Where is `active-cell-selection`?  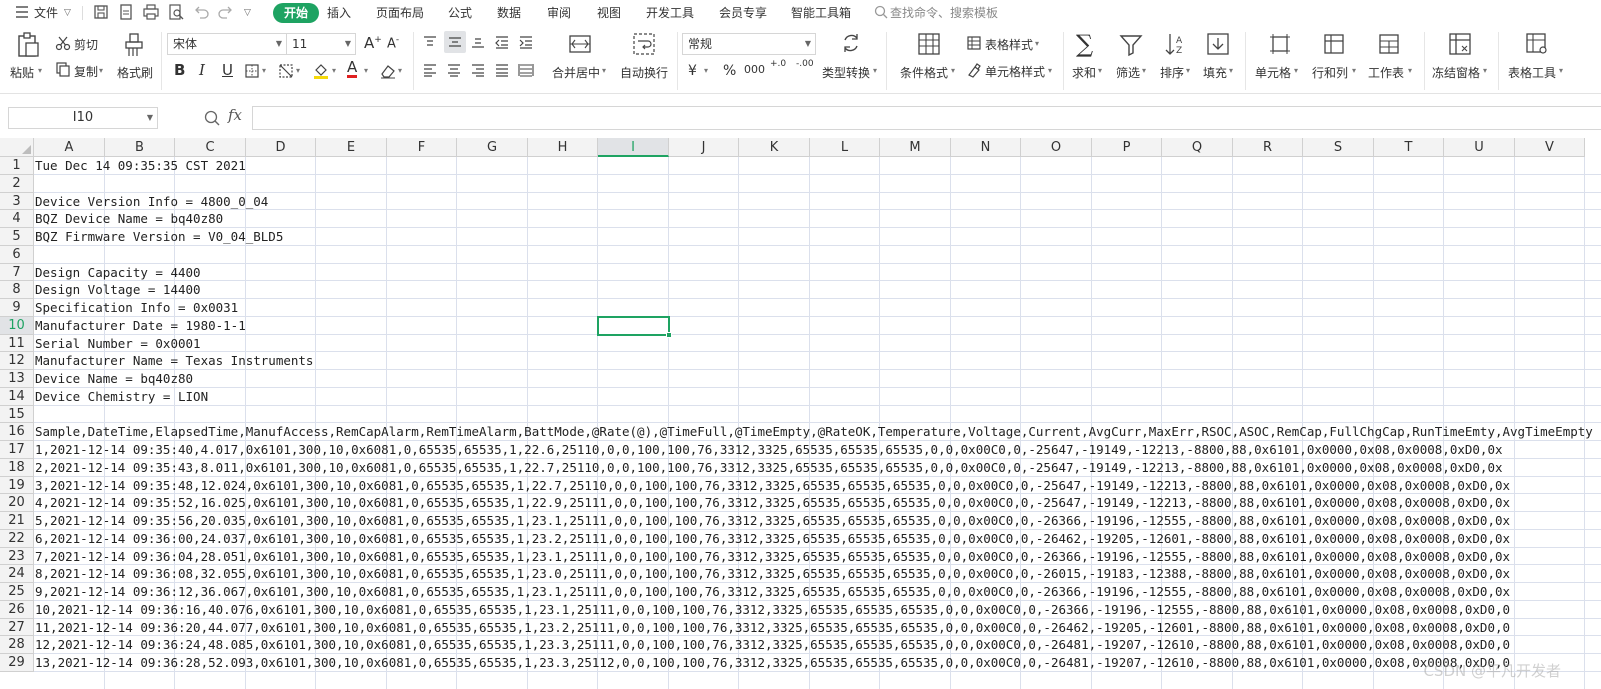 active-cell-selection is located at coordinates (634, 327).